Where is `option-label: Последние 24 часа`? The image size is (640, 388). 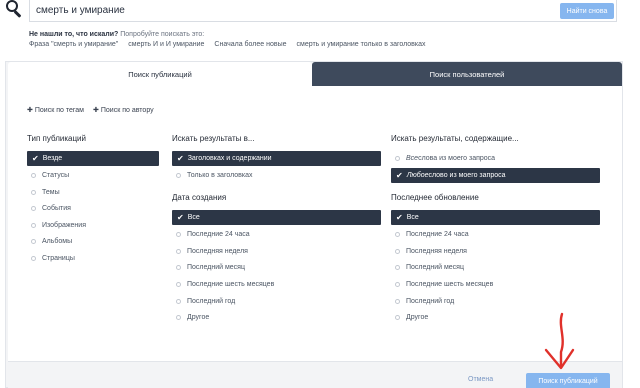
option-label: Последние 24 часа is located at coordinates (437, 234).